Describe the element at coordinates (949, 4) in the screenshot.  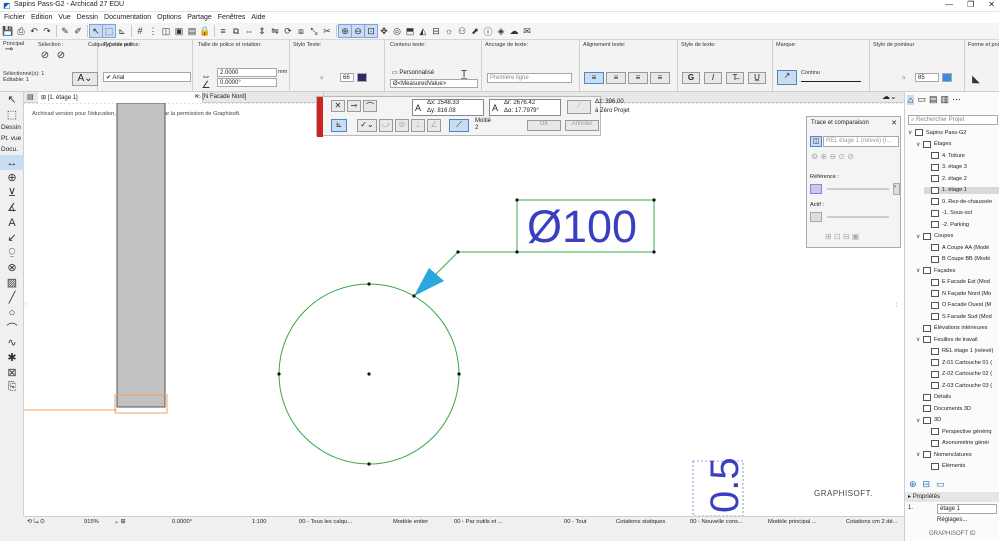
I see `minimize-button: —` at that location.